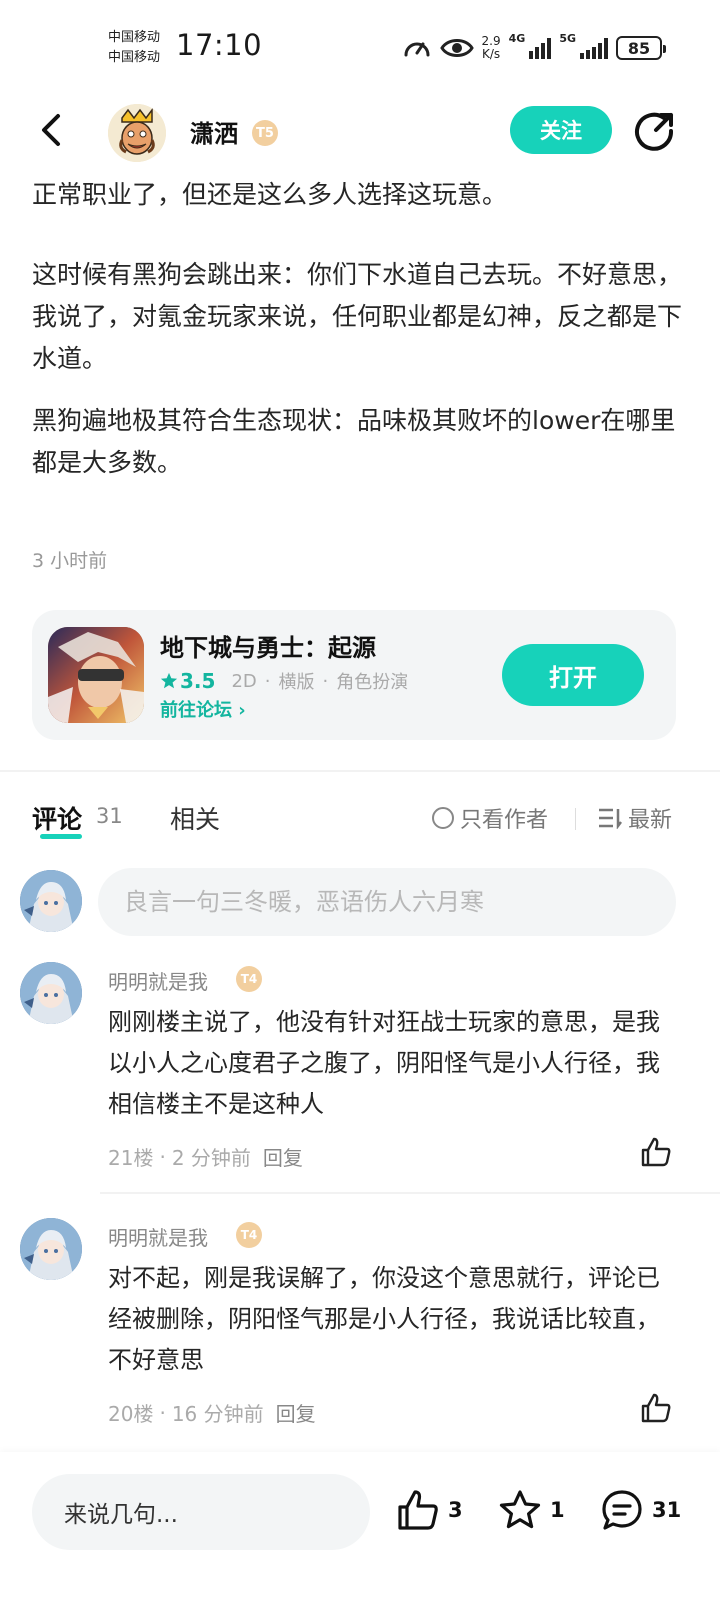 Image resolution: width=720 pixels, height=1600 pixels. I want to click on open-game-button: 打开, so click(573, 675).